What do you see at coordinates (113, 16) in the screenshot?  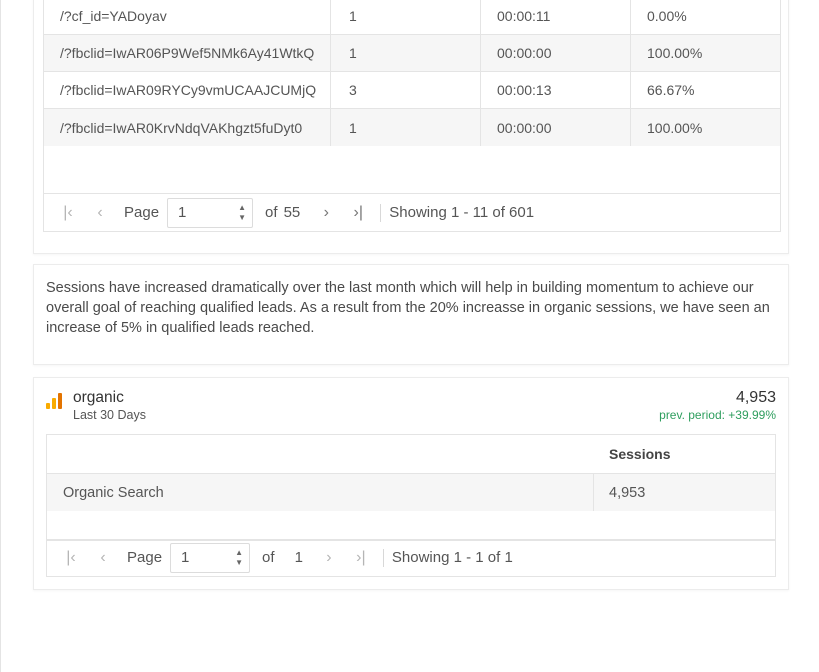 I see `page-path-cell: /?cf_id=YADoyav` at bounding box center [113, 16].